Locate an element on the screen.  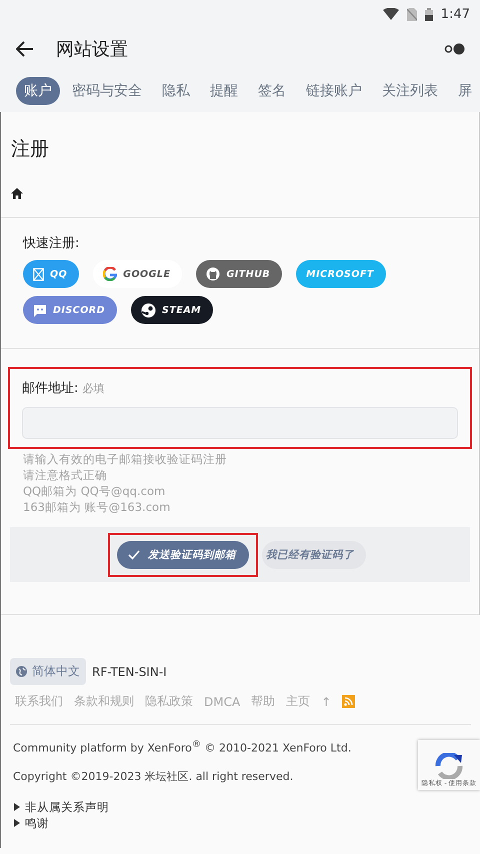
recaptcha-icon is located at coordinates (449, 766).